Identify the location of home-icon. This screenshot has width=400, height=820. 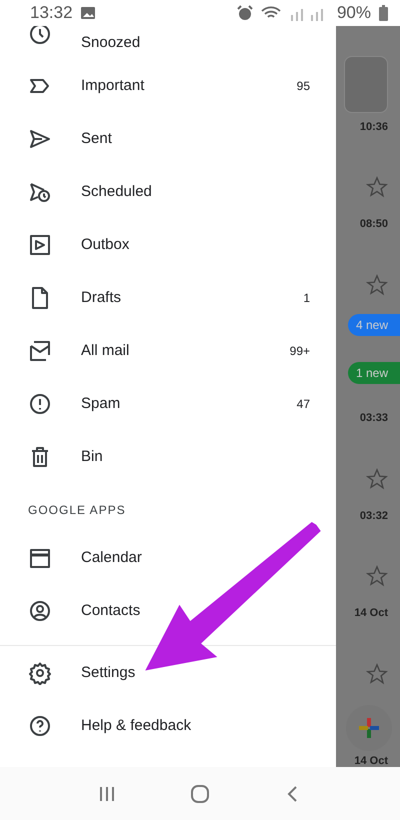
(199, 793).